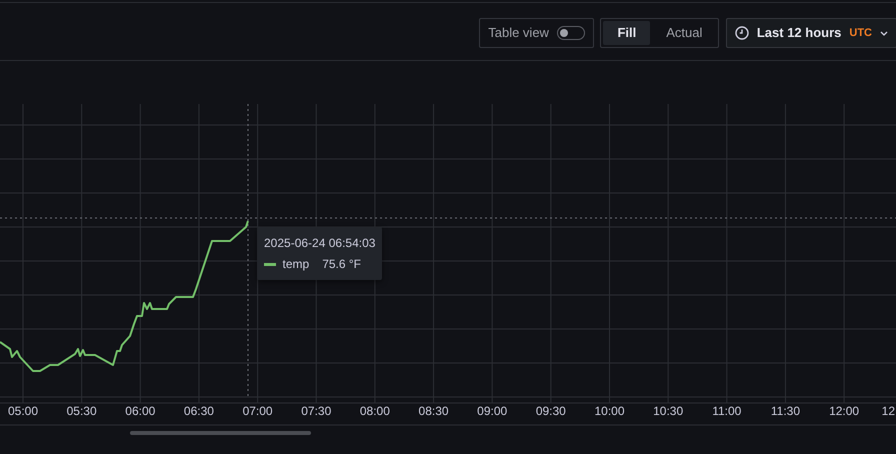  Describe the element at coordinates (741, 33) in the screenshot. I see `clock-icon` at that location.